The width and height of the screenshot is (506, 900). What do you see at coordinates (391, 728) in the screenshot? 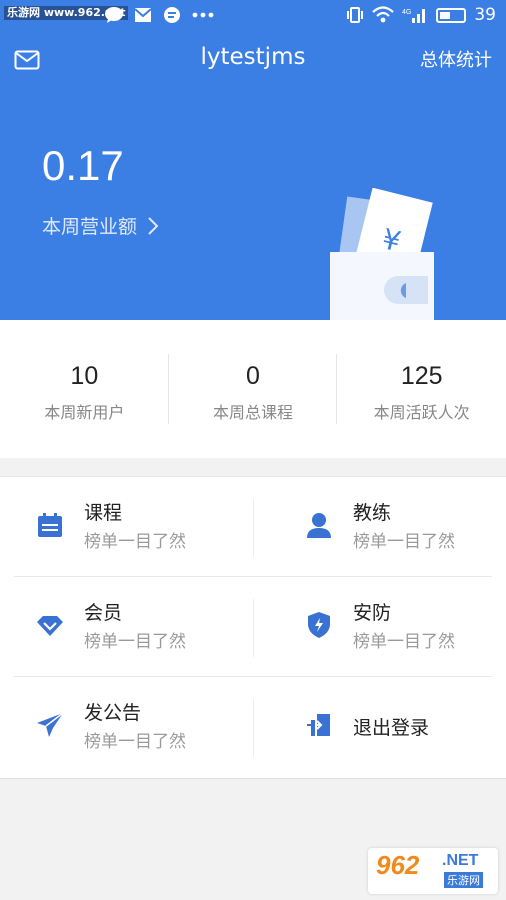
I see `menu-item-title: 退出登录` at bounding box center [391, 728].